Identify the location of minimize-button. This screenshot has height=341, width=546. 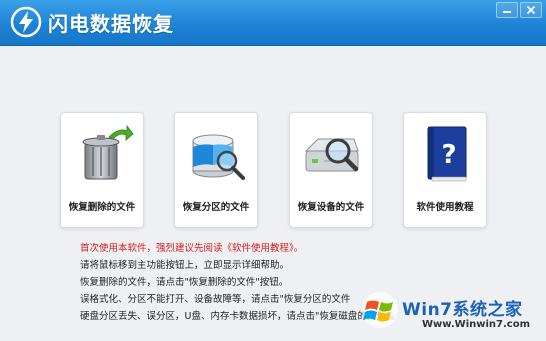
(507, 10).